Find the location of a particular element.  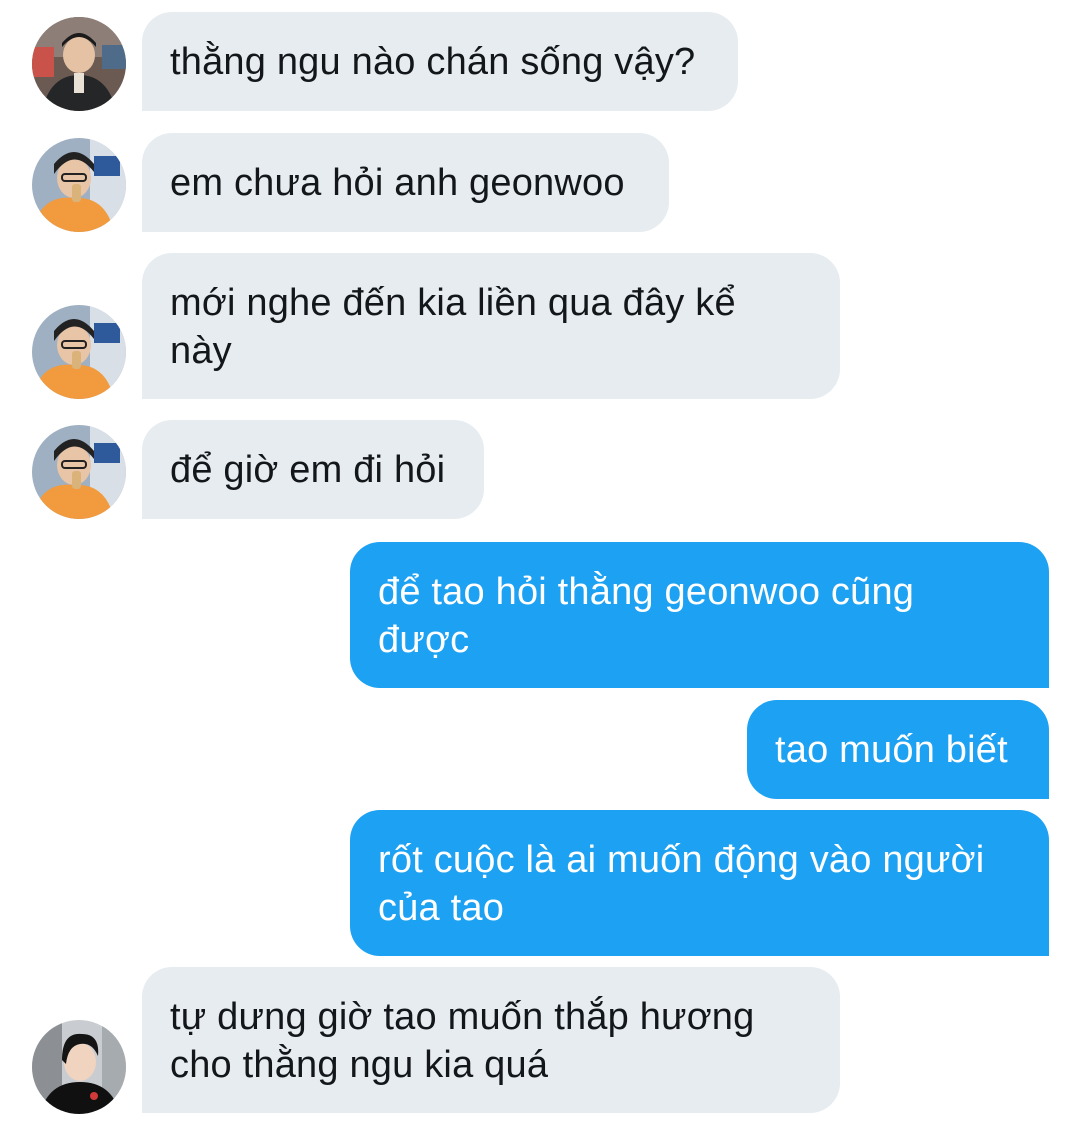

message-bubble-incoming: mới nghe đến kia liền qua đây kể này is located at coordinates (491, 326).